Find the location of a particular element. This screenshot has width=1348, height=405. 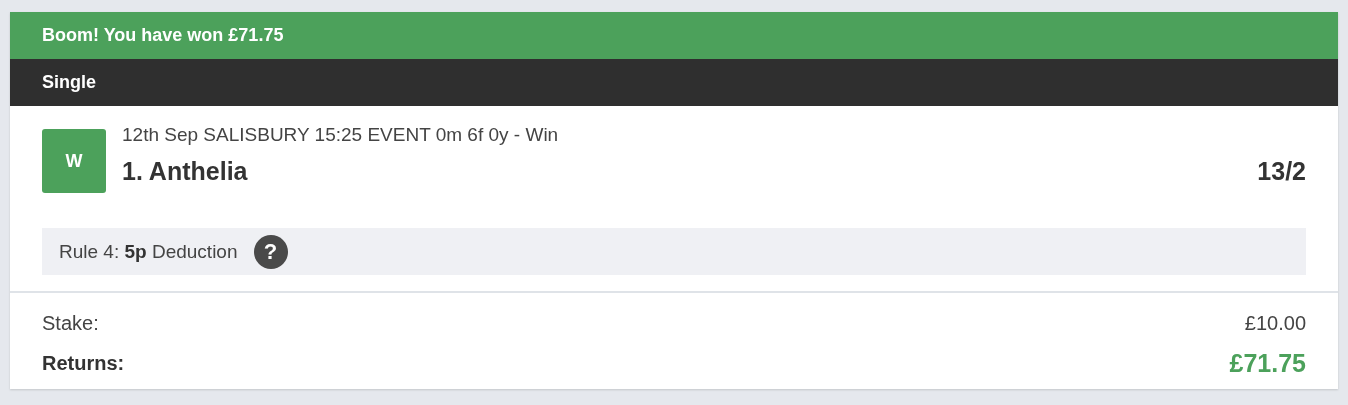

stake-amount: £10.00 is located at coordinates (1275, 323).